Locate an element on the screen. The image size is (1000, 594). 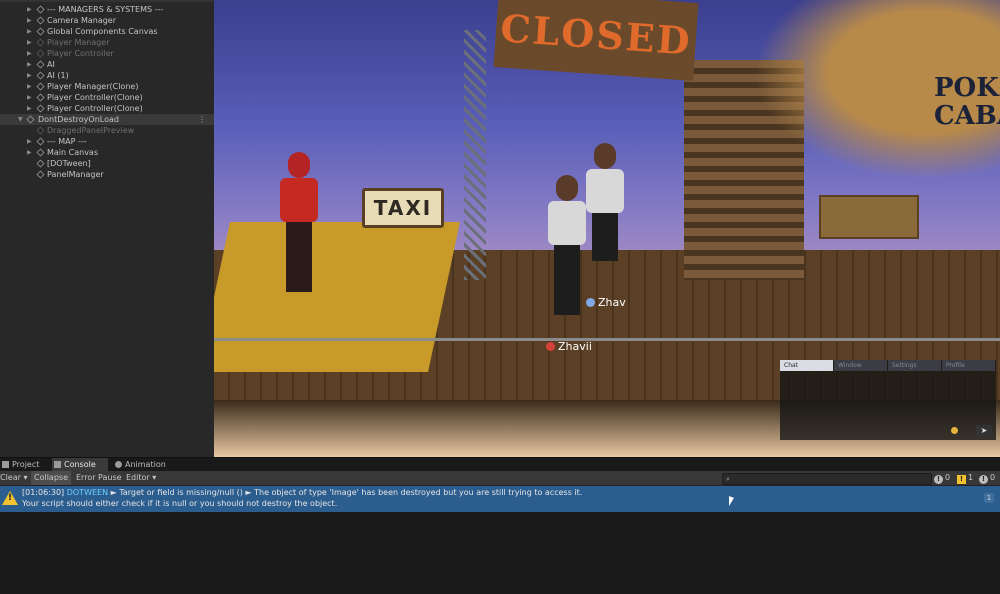
more-options-icon: ⋮ is located at coordinates (202, 119).